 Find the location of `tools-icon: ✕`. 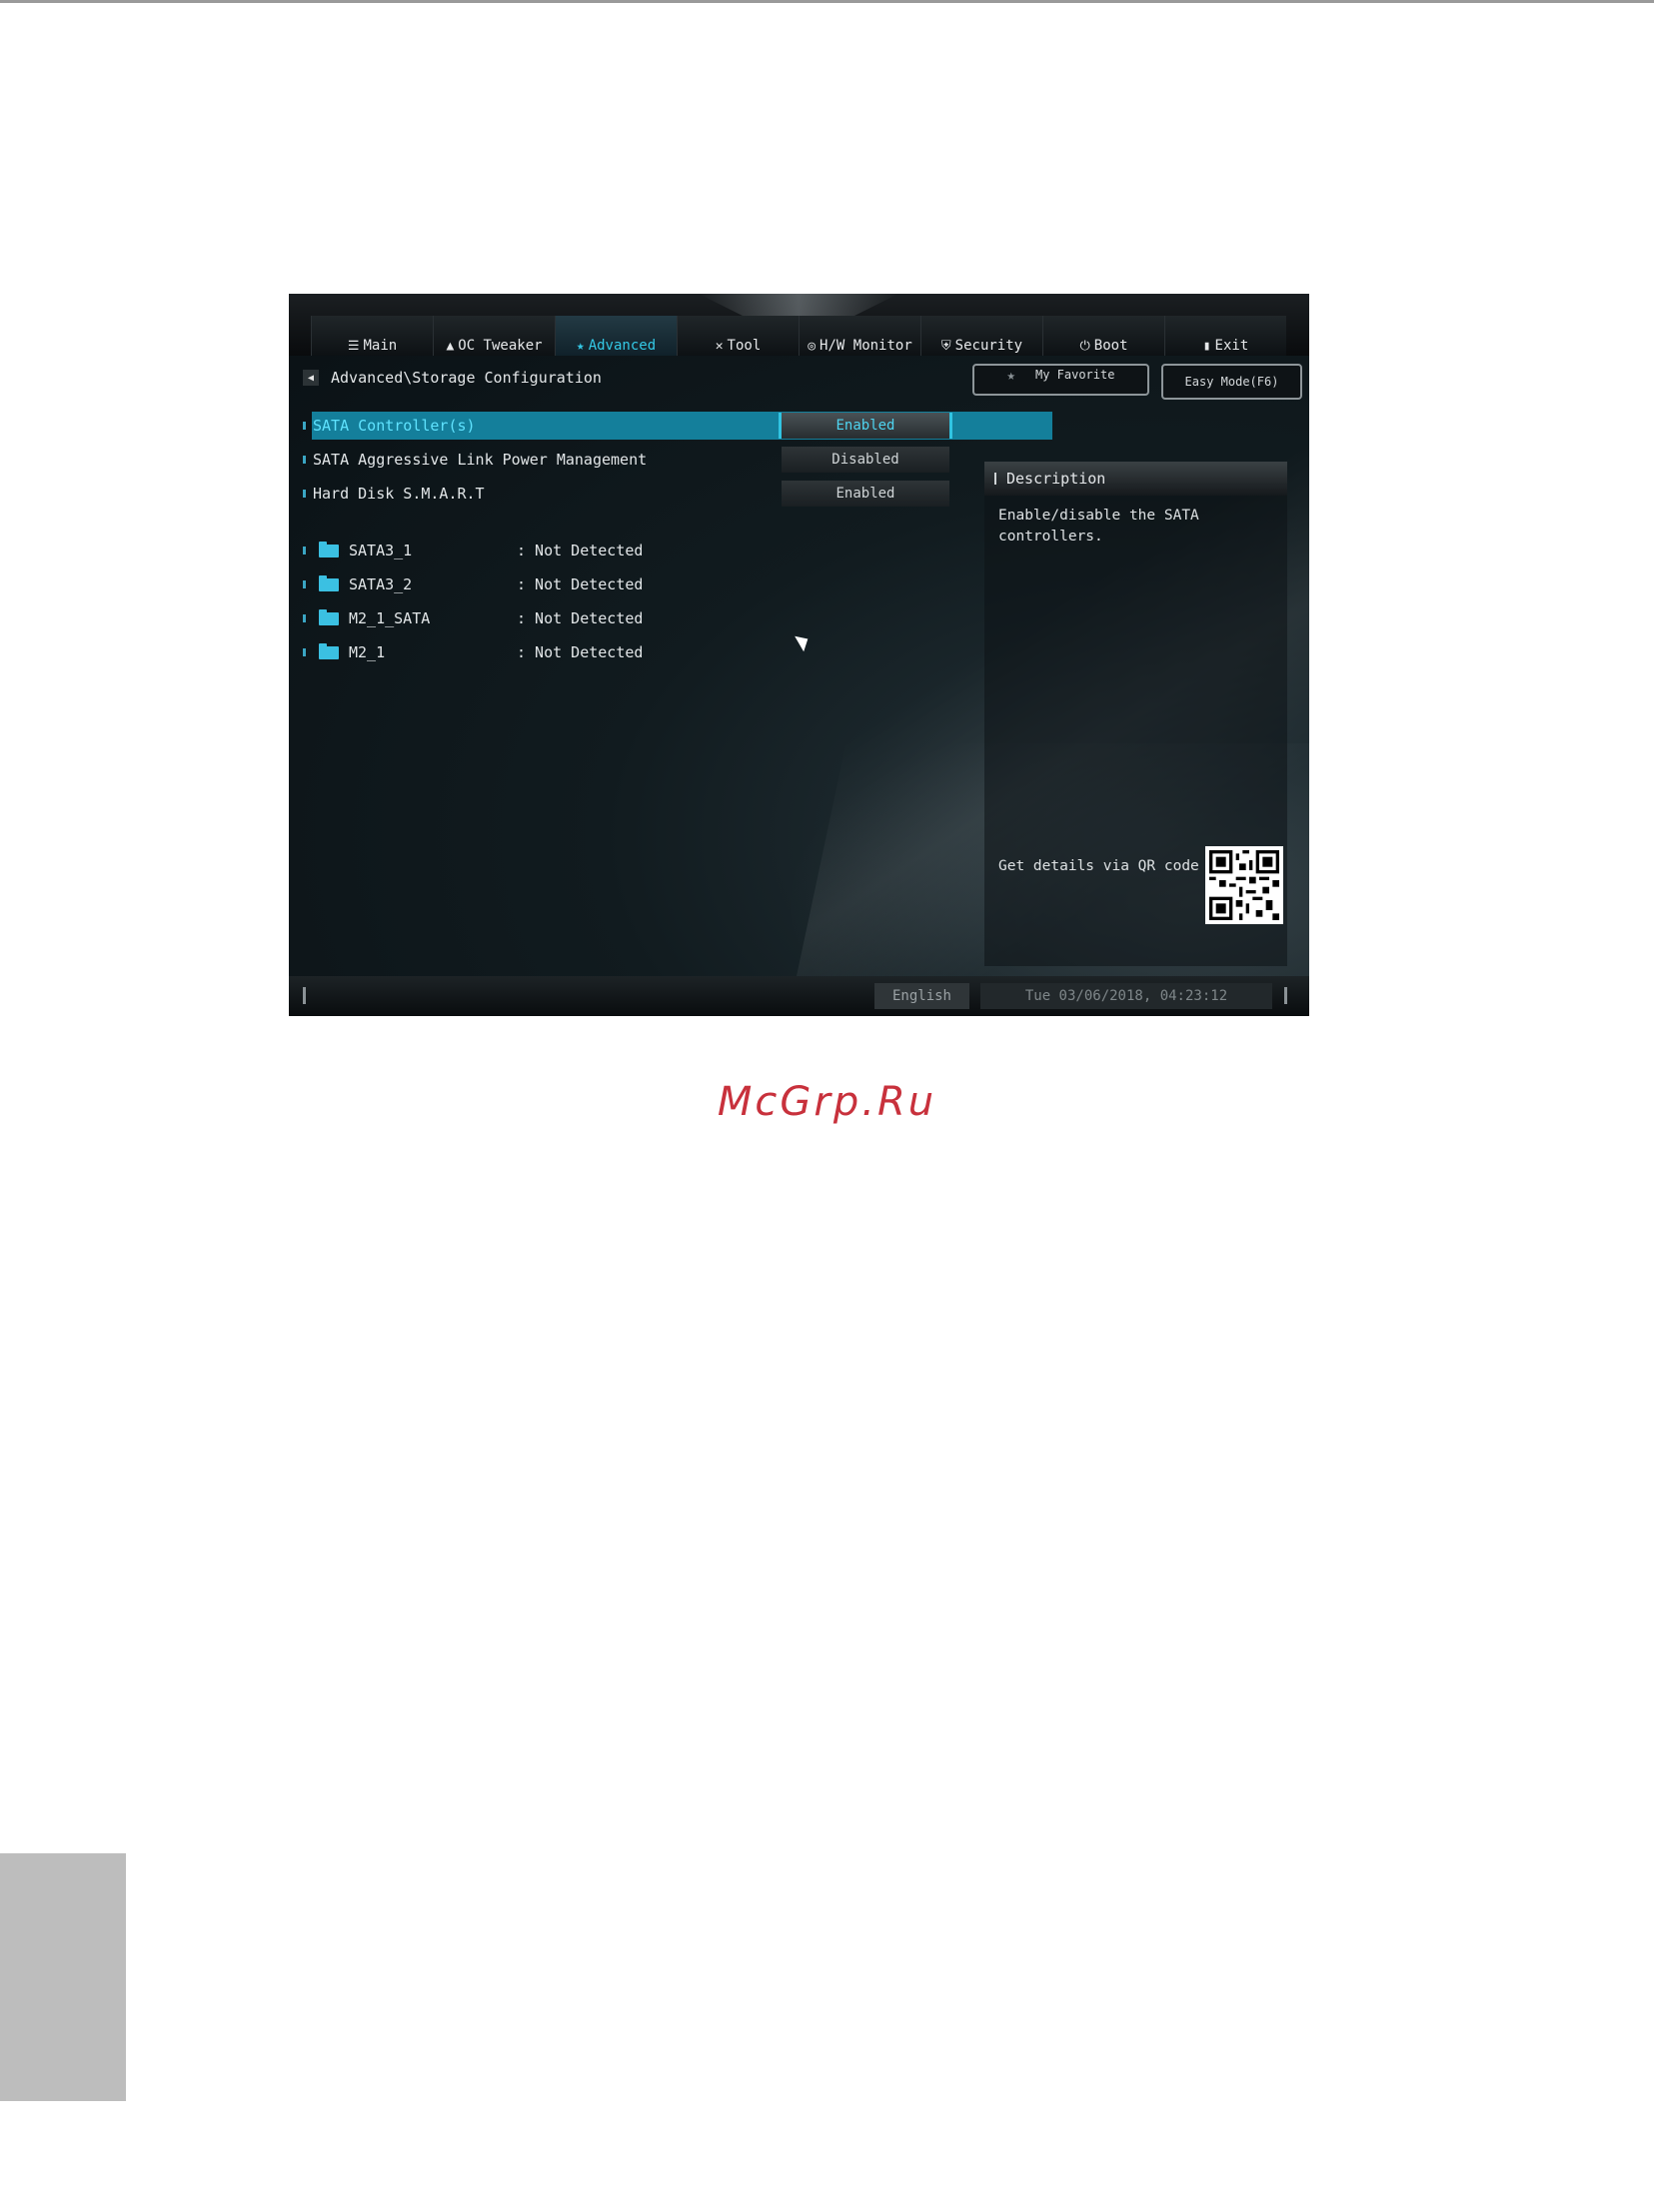

tools-icon: ✕ is located at coordinates (719, 346).